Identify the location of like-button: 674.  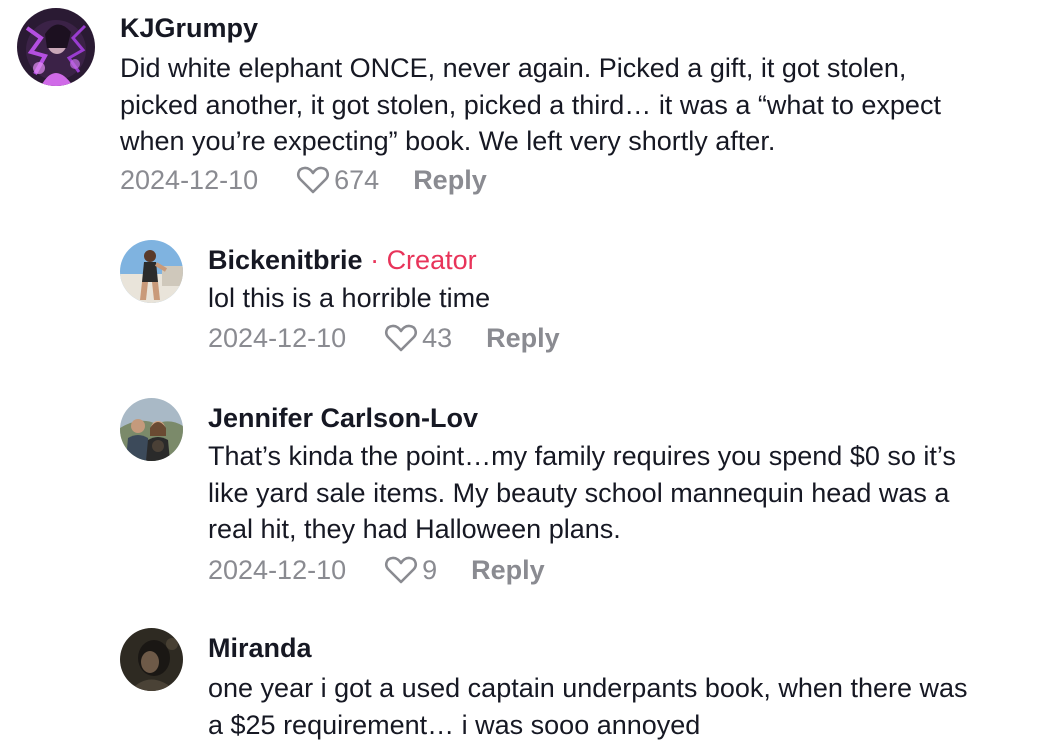
(337, 180).